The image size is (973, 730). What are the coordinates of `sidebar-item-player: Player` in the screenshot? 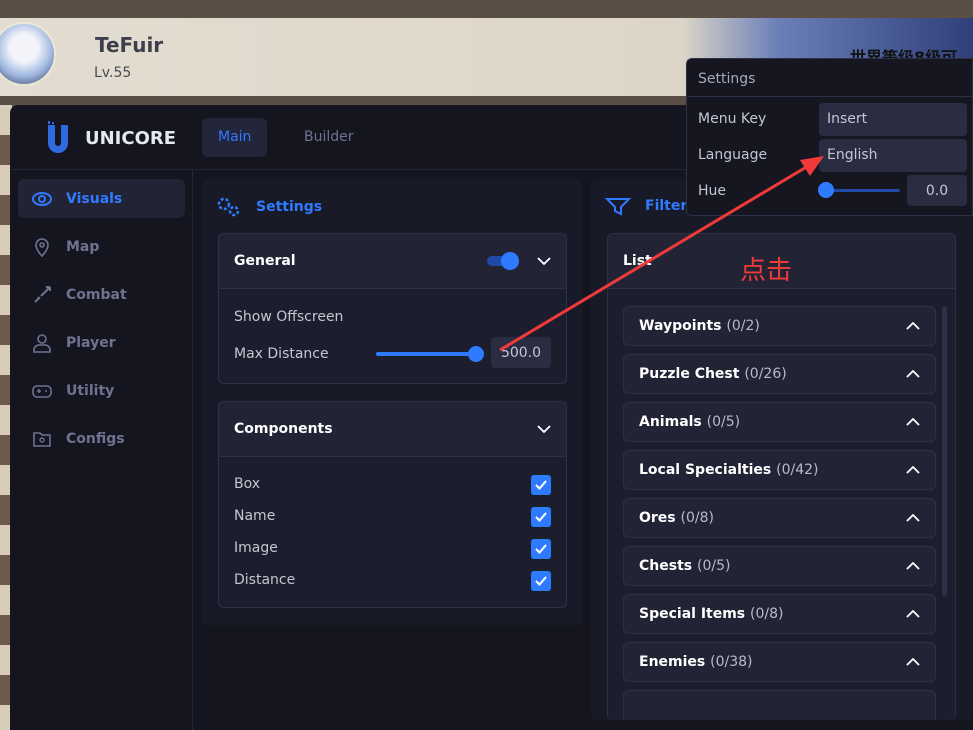 It's located at (101, 342).